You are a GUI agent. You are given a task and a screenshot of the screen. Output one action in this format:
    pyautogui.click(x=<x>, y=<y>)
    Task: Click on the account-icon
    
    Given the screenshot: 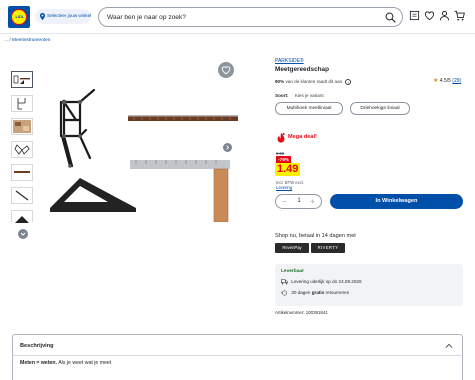 What is the action you would take?
    pyautogui.click(x=444, y=15)
    